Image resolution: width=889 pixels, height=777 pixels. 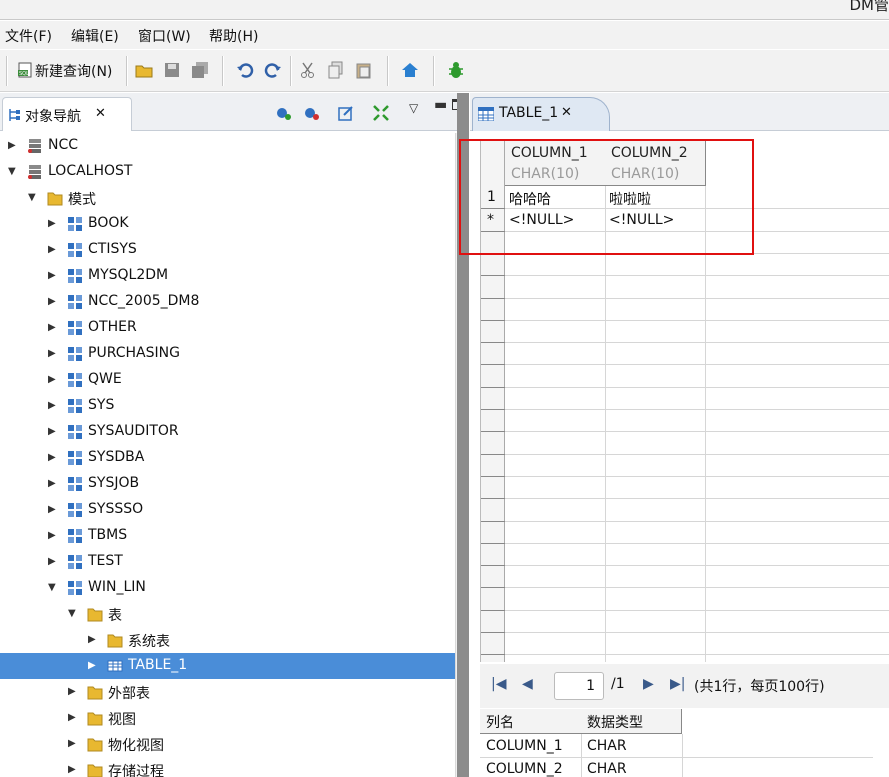 I want to click on tree-item-label: 模式, so click(x=82, y=200).